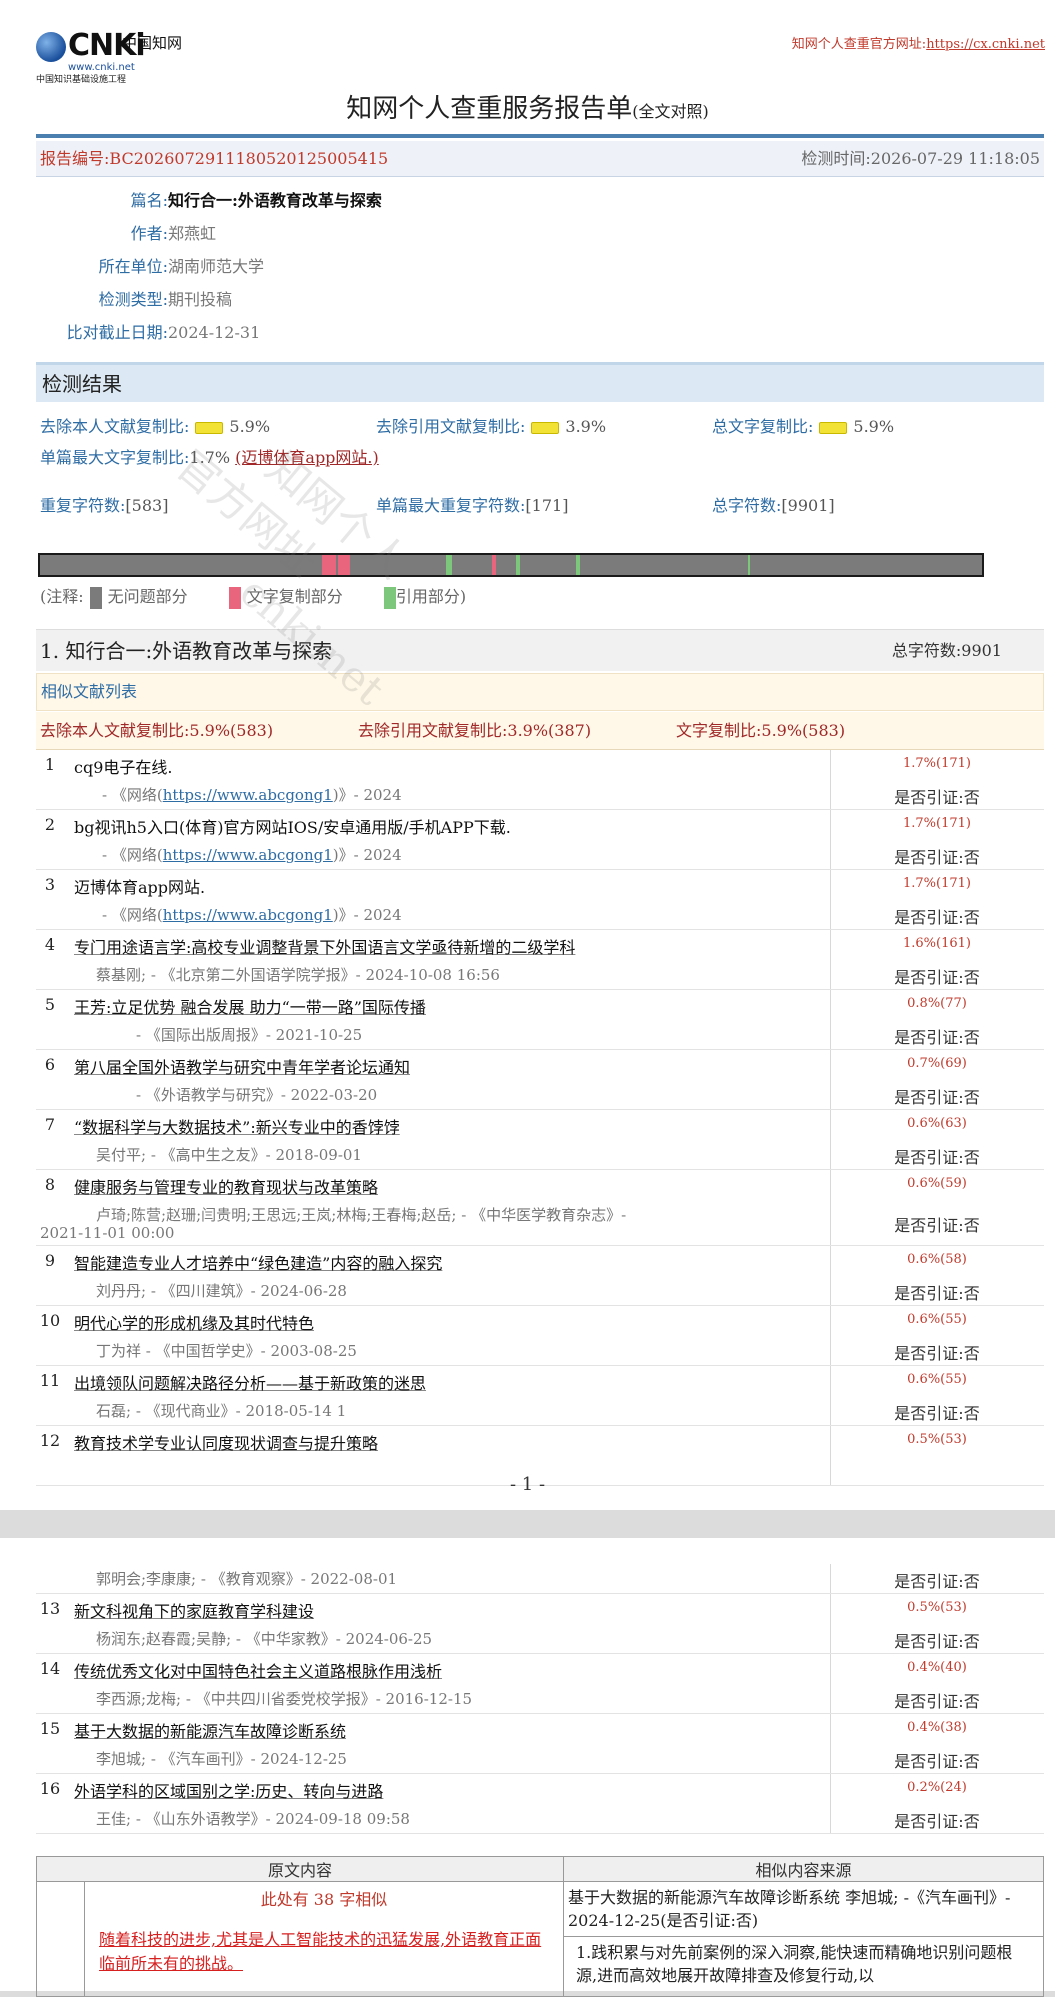 This screenshot has width=1055, height=1997. Describe the element at coordinates (221, 1411) in the screenshot. I see `item-meta: 石磊; - 《现代商业》- 2018-05-14 1` at that location.